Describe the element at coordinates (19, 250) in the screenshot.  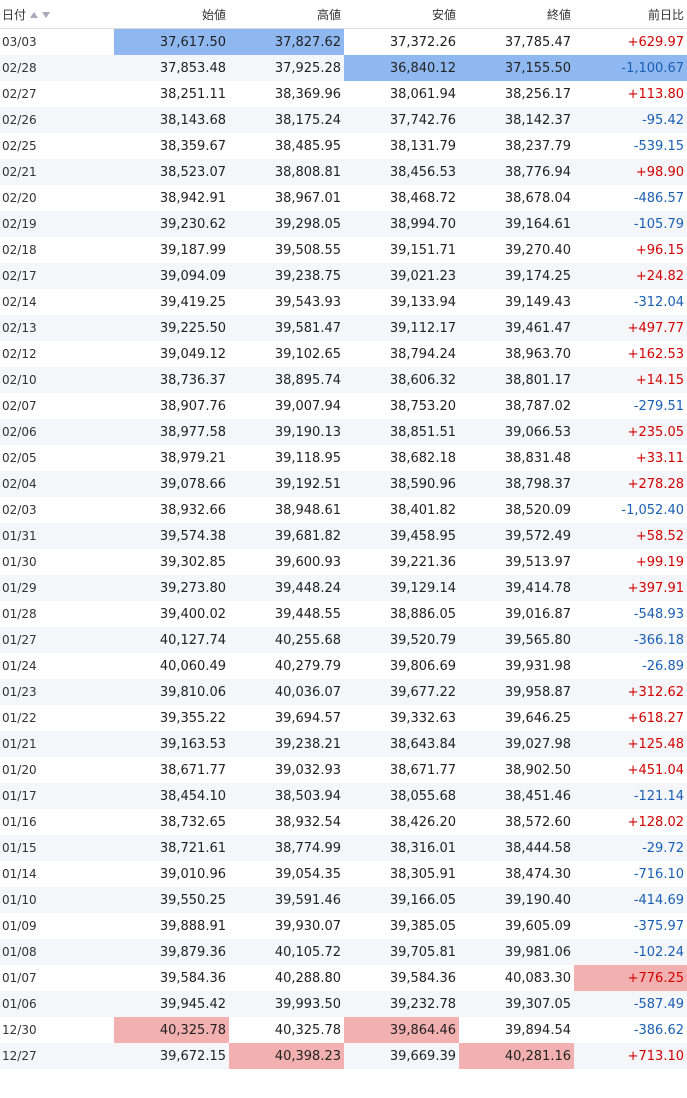
I see `date-cell: 02/18` at that location.